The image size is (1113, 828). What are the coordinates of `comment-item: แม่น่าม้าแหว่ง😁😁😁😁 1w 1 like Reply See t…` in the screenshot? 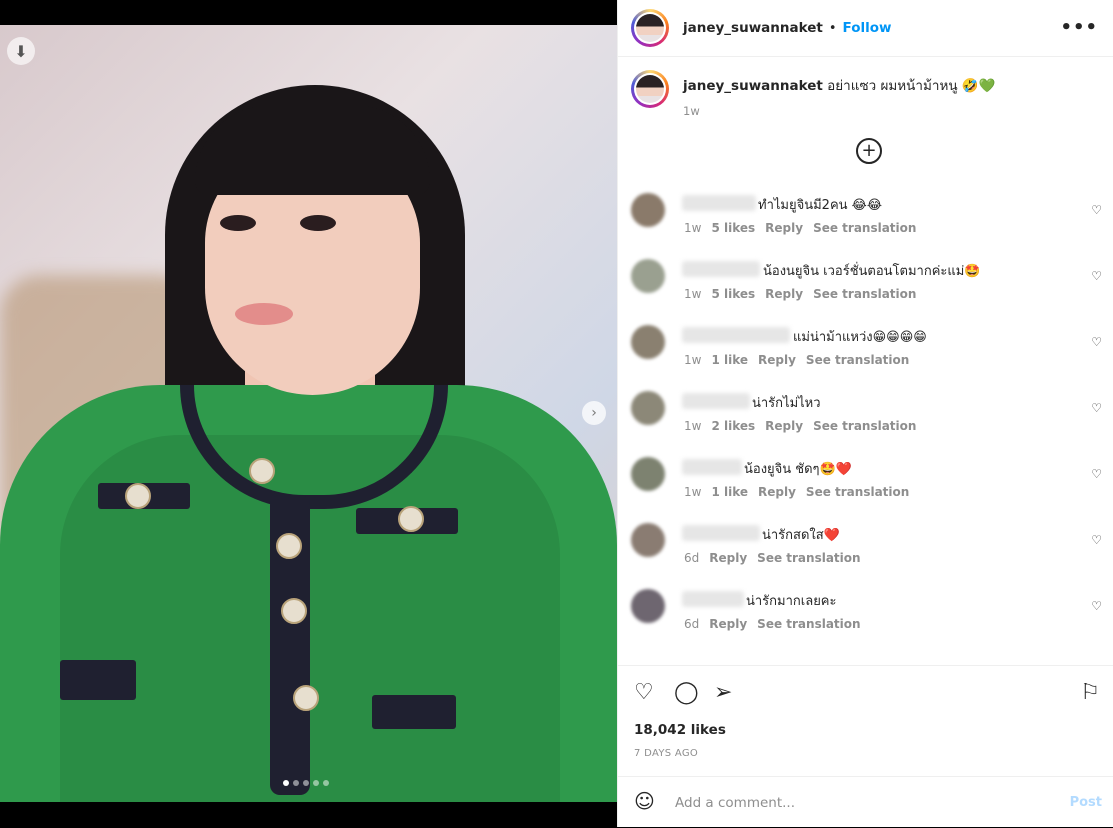 It's located at (865, 342).